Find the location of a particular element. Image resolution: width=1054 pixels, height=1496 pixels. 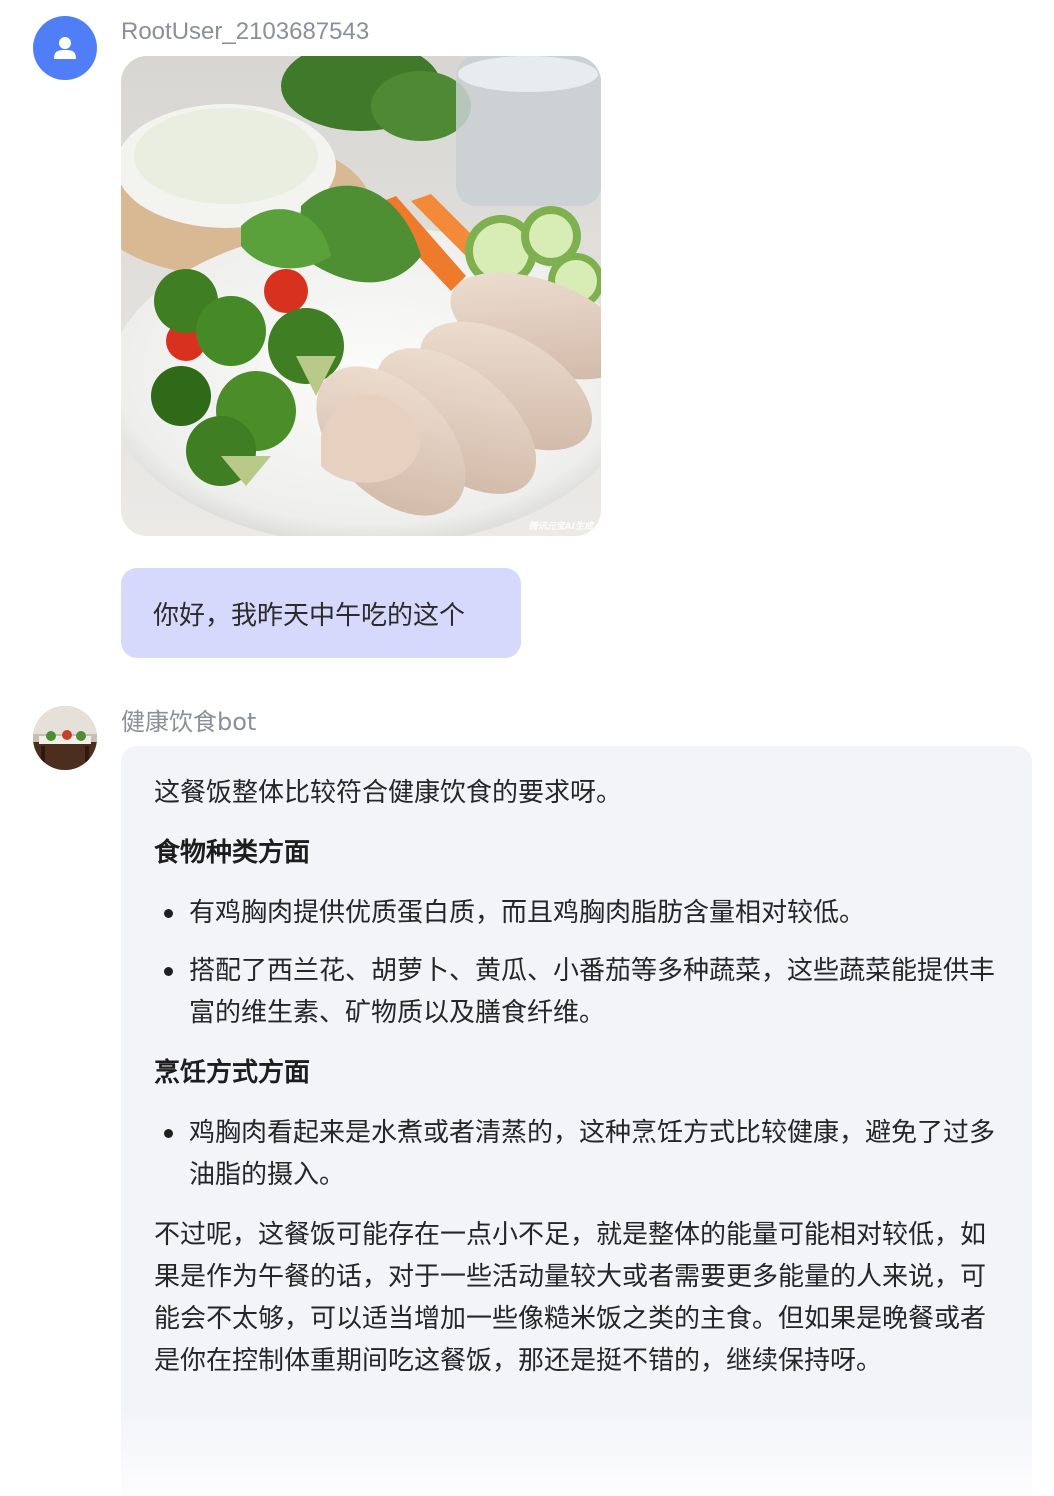

cooking-method-list: 鸡胸肉看起来是水煮或者清蒸的，这种烹饪方式比较健康，避免了过多油脂的摄入。 is located at coordinates (577, 1154).